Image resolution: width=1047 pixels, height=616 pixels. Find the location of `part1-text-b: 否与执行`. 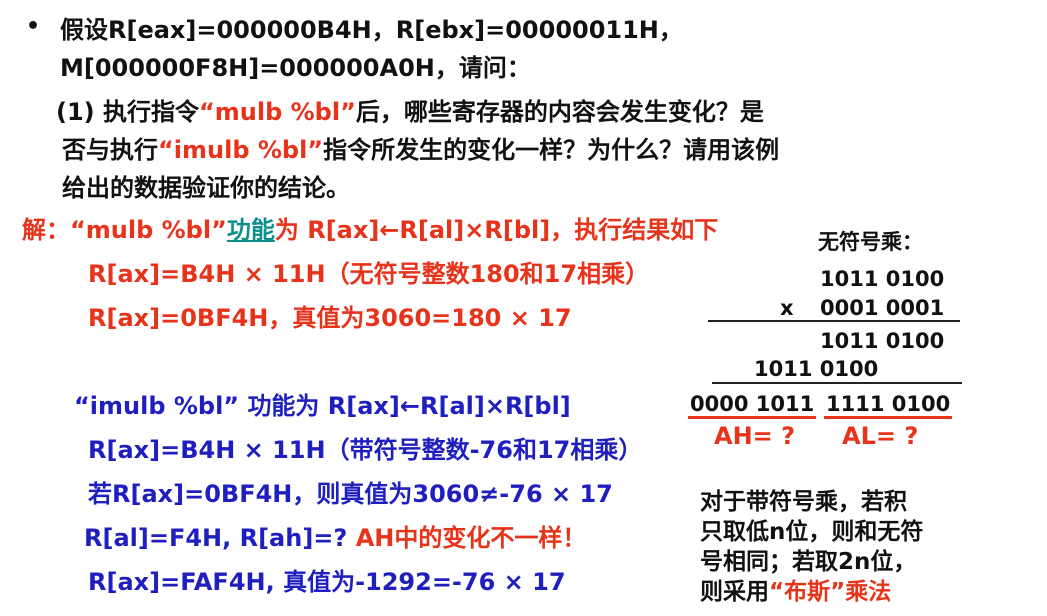

part1-text-b: 否与执行 is located at coordinates (110, 150).